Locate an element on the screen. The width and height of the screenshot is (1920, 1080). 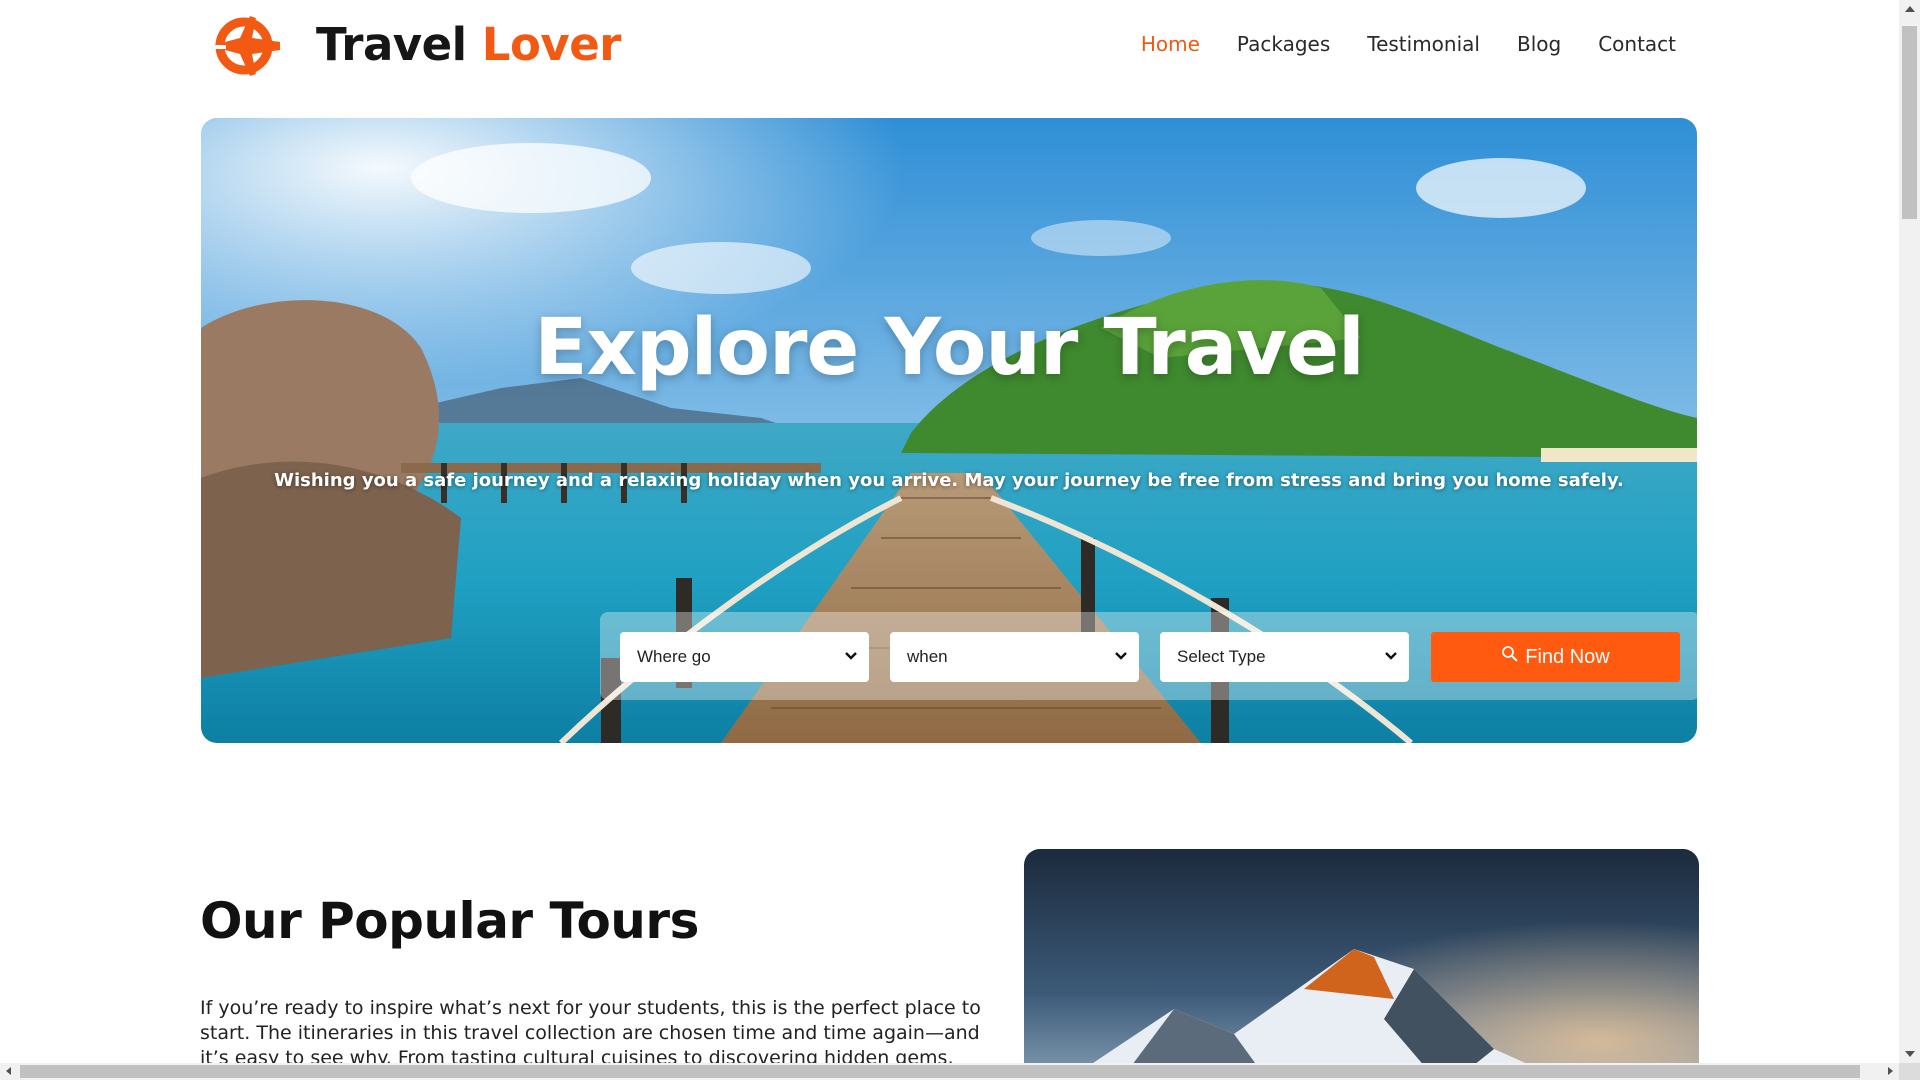
nav-packages: Packages is located at coordinates (1283, 44).